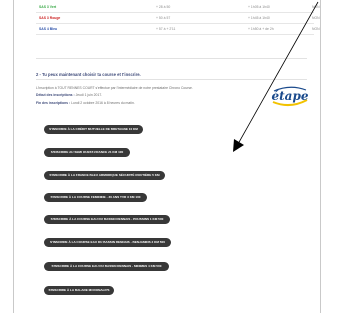 This screenshot has width=341, height=313. Describe the element at coordinates (48, 7) in the screenshot. I see `sas-name: SAS 3 Vert` at that location.